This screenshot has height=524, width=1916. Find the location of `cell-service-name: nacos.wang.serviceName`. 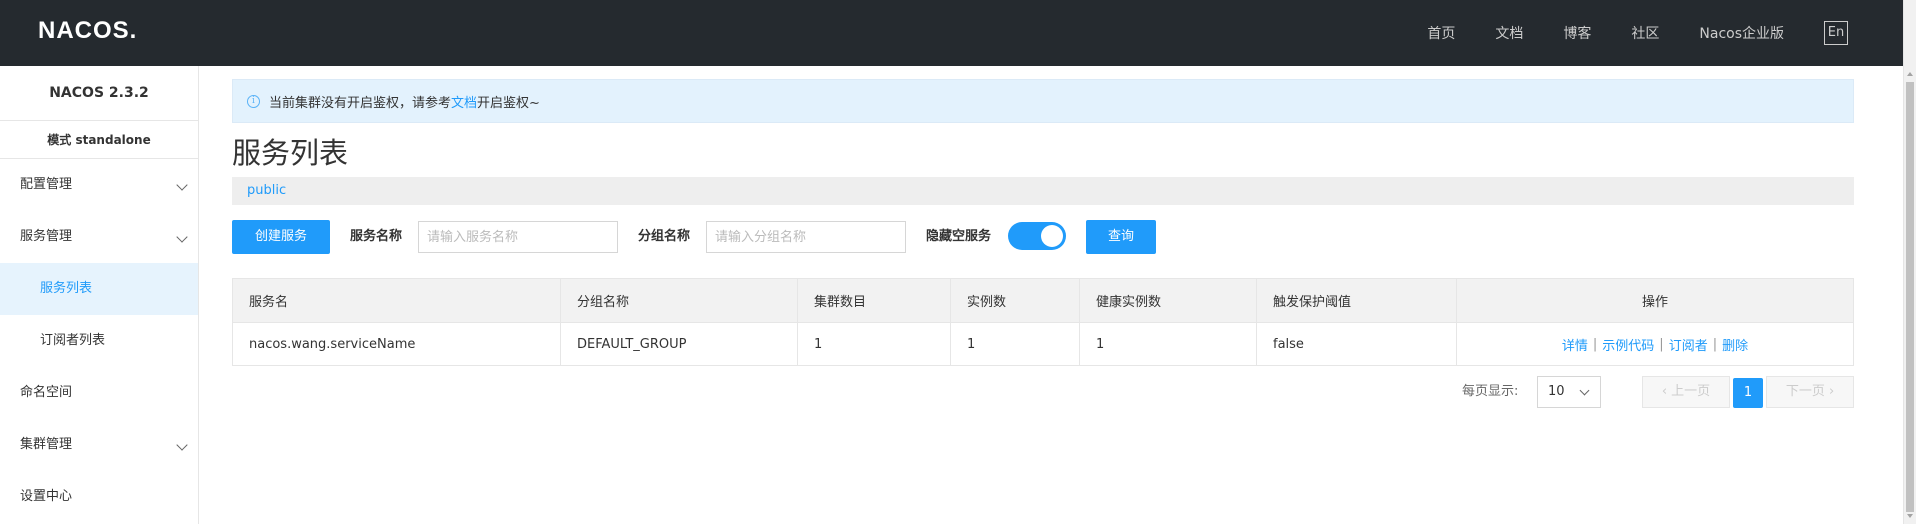

cell-service-name: nacos.wang.serviceName is located at coordinates (397, 344).